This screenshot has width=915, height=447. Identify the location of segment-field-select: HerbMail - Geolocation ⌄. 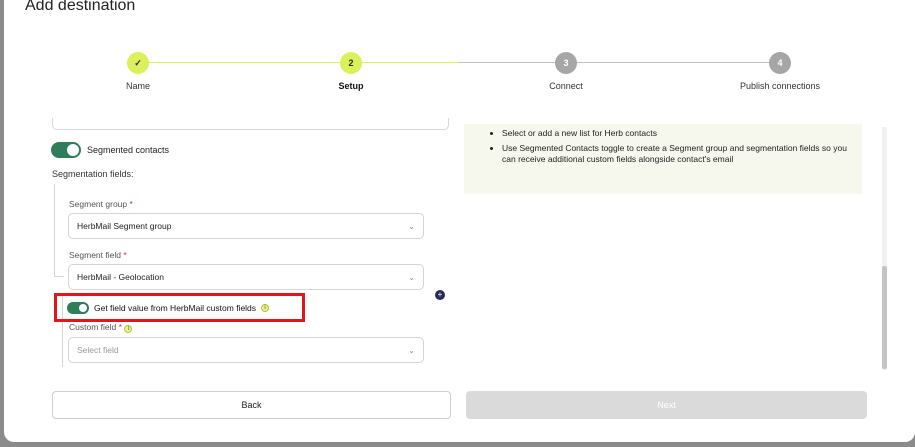
(246, 277).